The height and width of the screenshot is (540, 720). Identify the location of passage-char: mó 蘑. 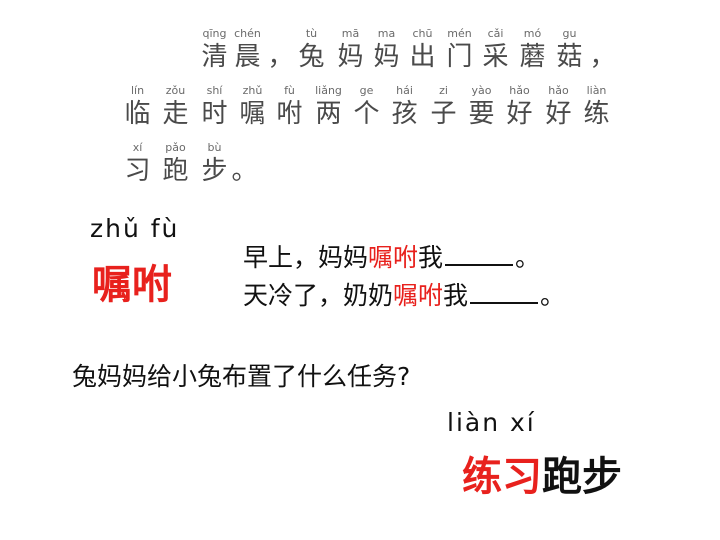
(532, 50).